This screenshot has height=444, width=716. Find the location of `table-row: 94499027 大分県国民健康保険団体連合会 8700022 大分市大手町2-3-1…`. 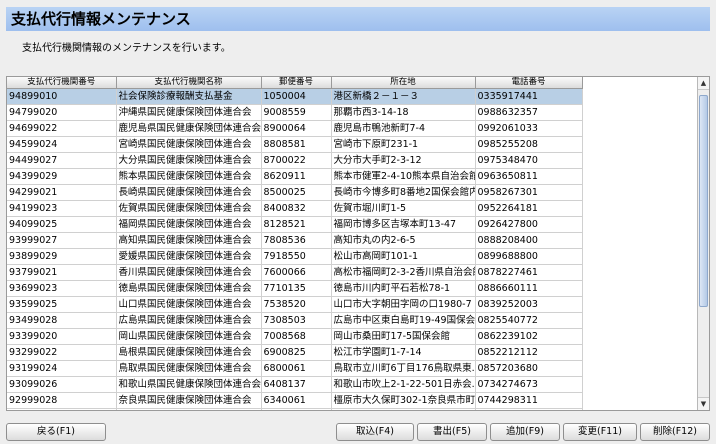

table-row: 94499027 大分県国民健康保険団体連合会 8700022 大分市大手町2-3-1… is located at coordinates (295, 160).